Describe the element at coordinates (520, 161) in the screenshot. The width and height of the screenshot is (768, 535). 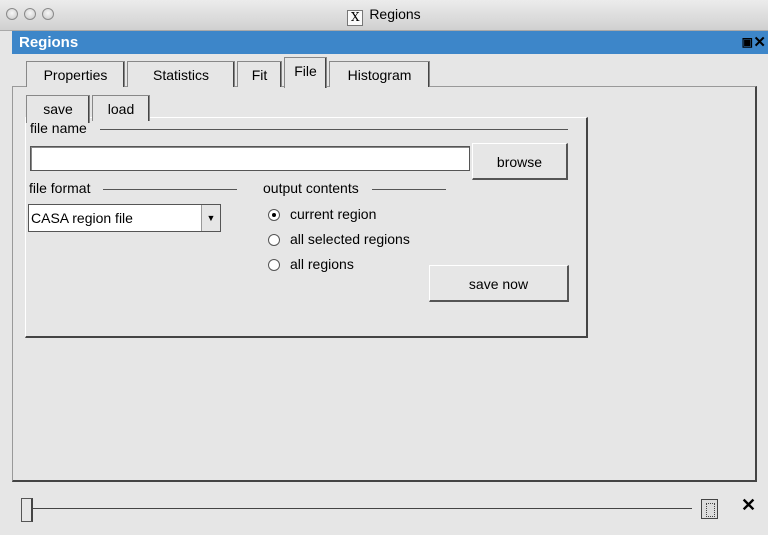
I see `browse-button: browse` at that location.